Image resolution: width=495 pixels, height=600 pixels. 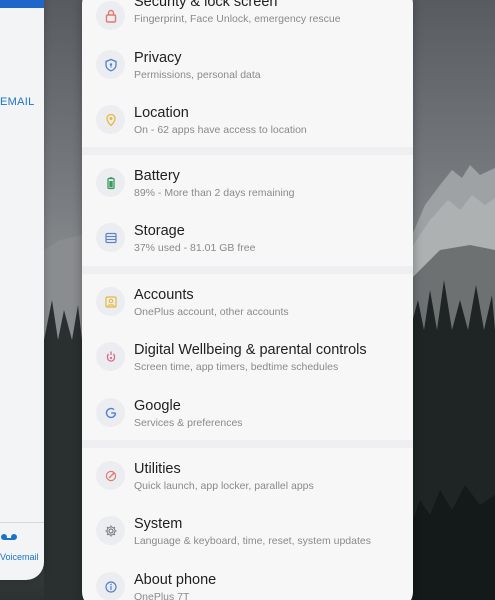 What do you see at coordinates (162, 595) in the screenshot?
I see `settings-item-subtitle: OnePlus 7T` at bounding box center [162, 595].